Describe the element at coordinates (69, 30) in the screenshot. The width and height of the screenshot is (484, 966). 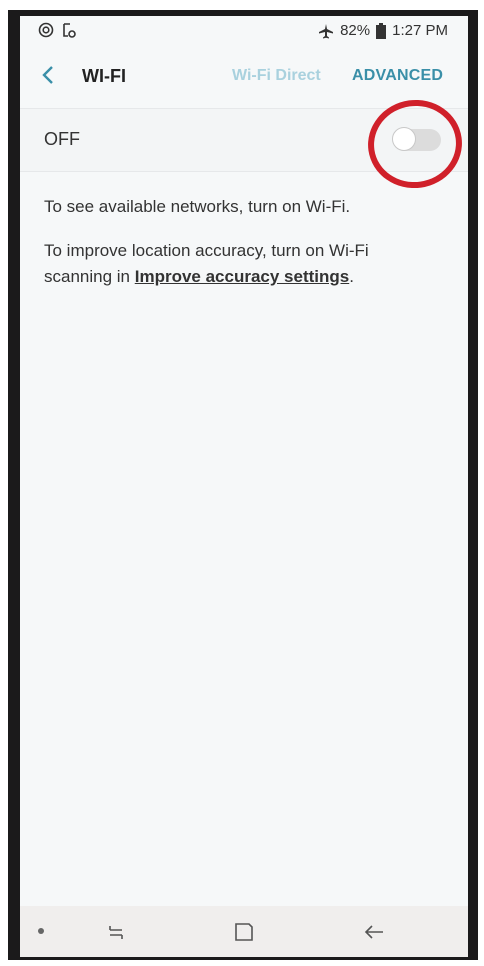
I see `screenshot-icon` at that location.